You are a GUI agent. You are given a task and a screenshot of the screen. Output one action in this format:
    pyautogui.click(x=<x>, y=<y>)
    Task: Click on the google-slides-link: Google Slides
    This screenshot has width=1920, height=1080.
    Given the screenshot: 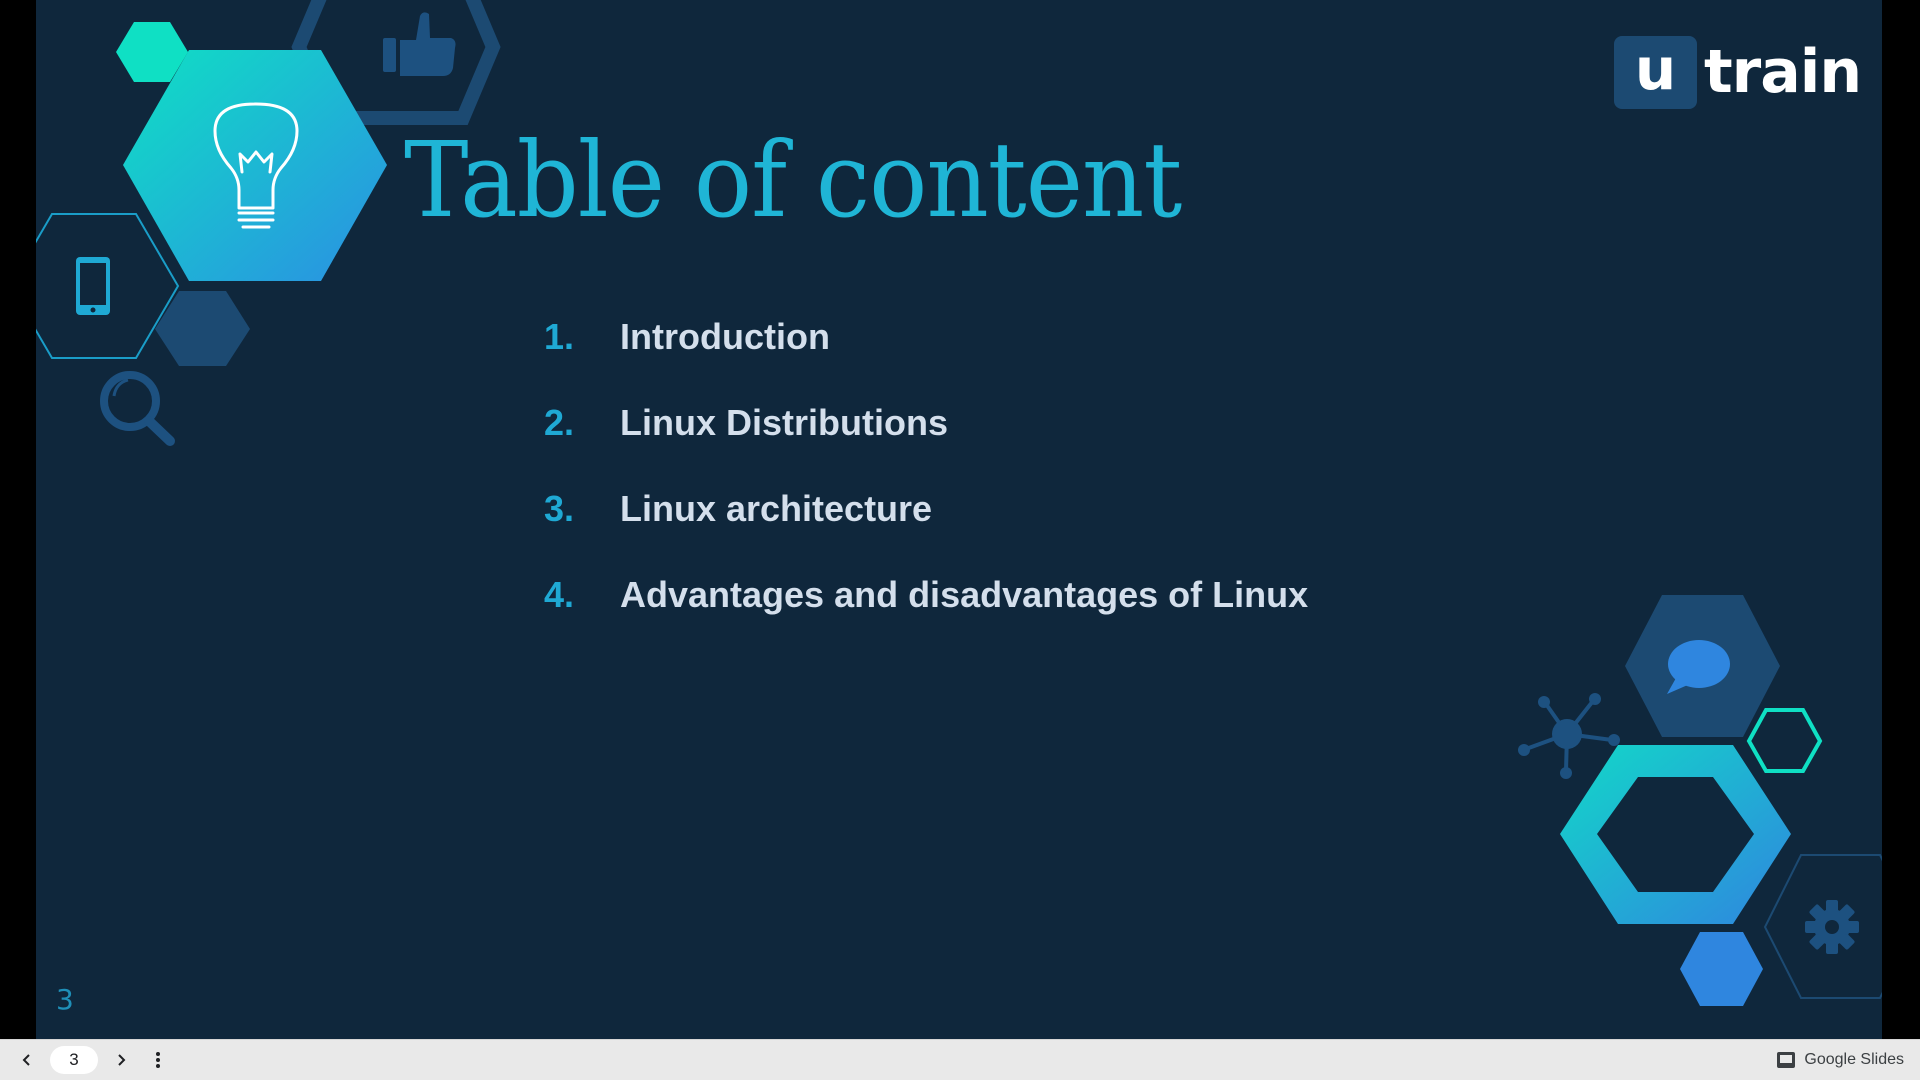 What is the action you would take?
    pyautogui.click(x=1840, y=1060)
    